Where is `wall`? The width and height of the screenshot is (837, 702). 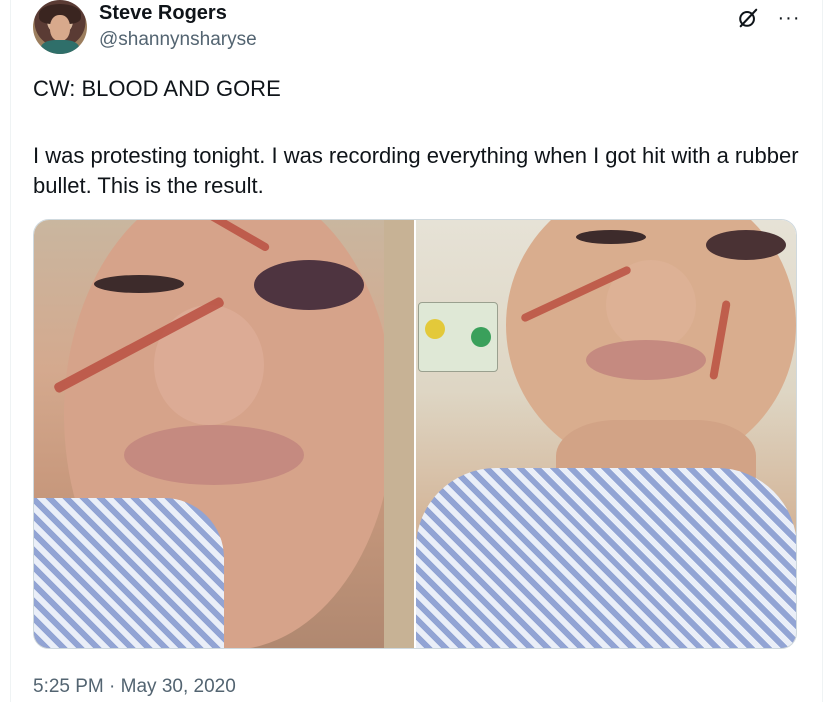 wall is located at coordinates (399, 434).